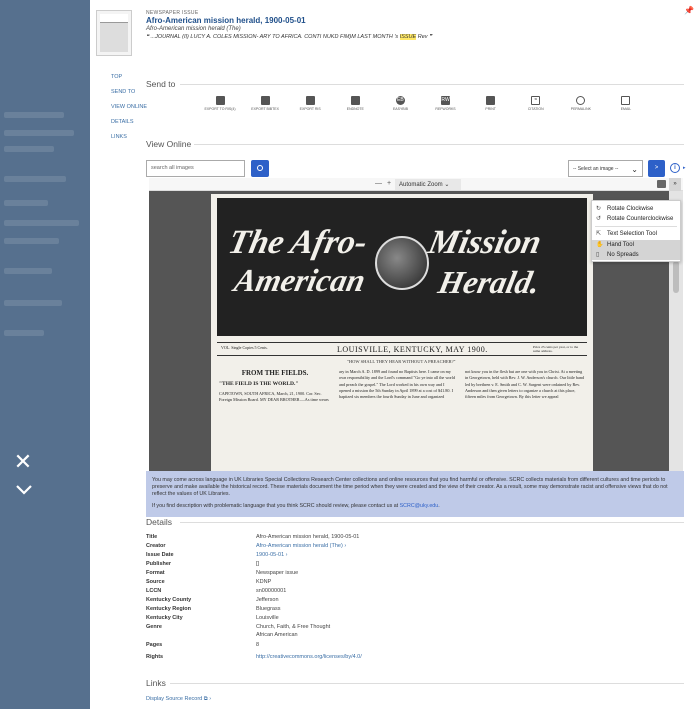 The height and width of the screenshot is (709, 695). What do you see at coordinates (136, 122) in the screenshot?
I see `nav-details: DETAILS` at bounding box center [136, 122].